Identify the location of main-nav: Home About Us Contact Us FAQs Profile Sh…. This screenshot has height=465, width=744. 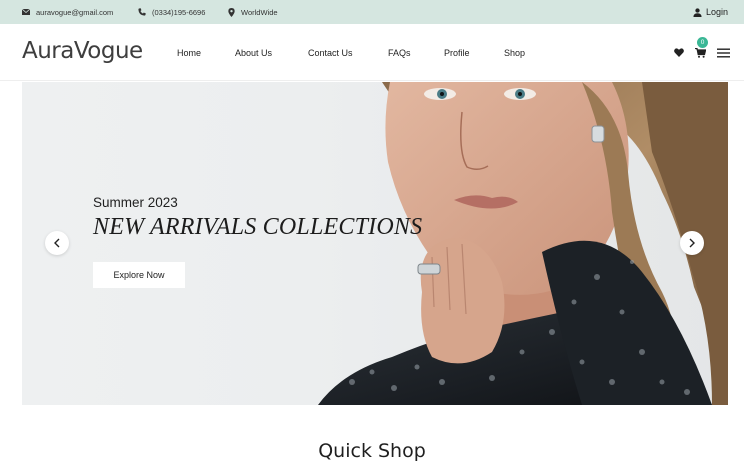
(372, 52).